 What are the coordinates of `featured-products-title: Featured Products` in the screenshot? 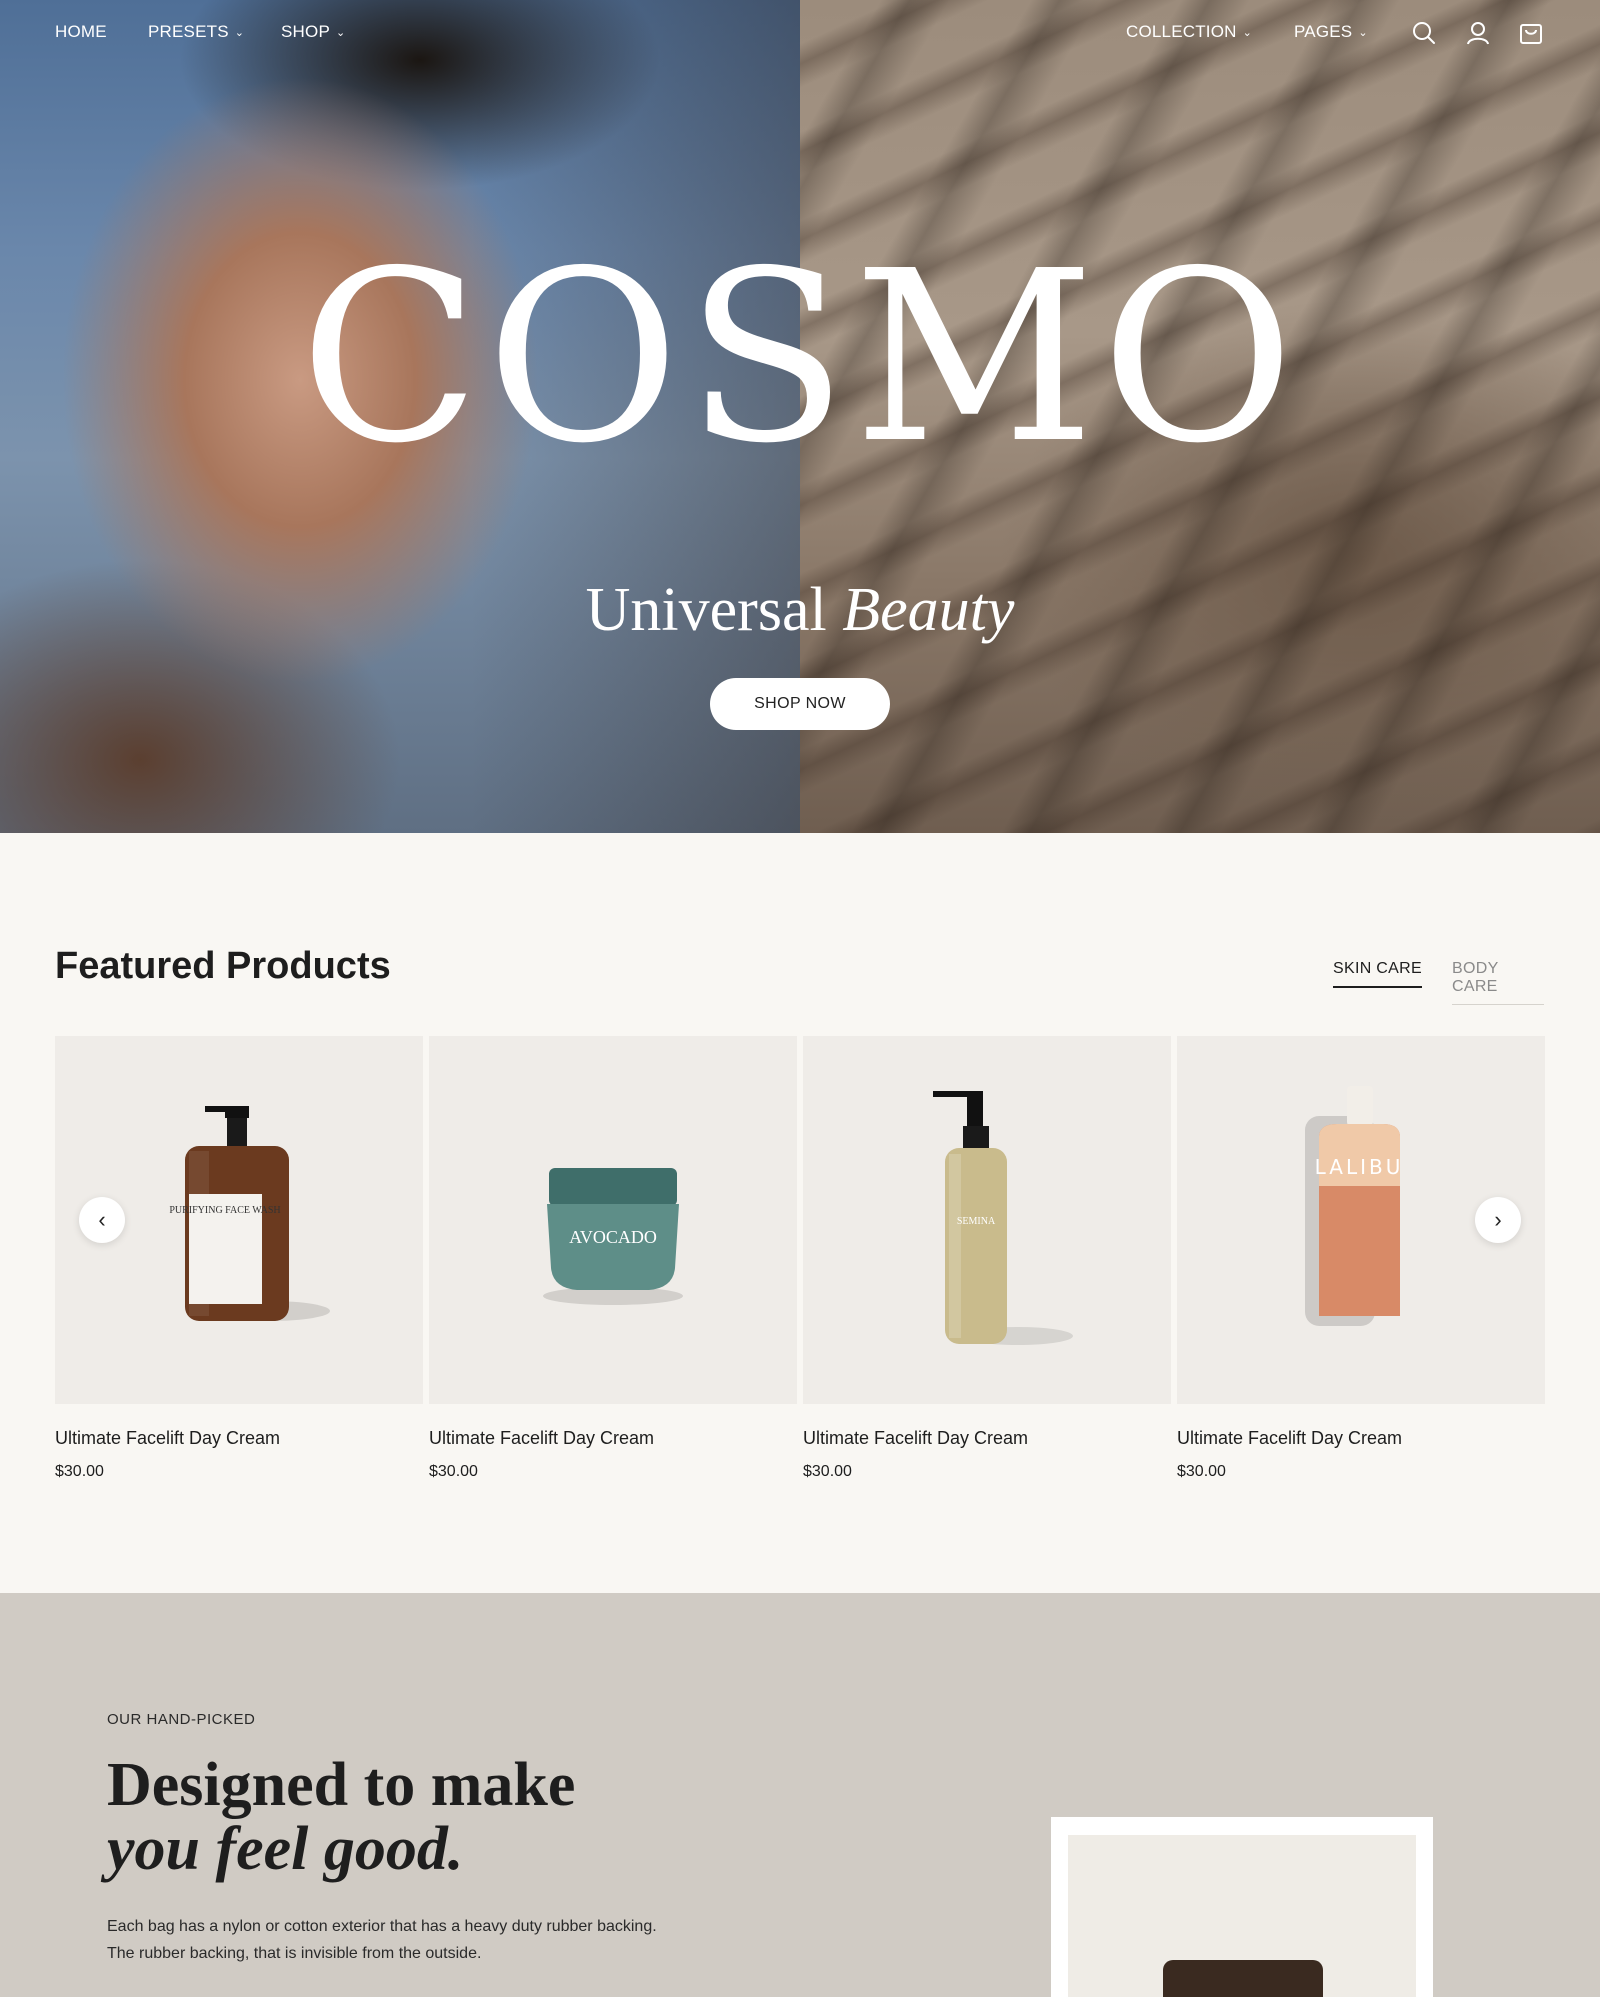 It's located at (223, 966).